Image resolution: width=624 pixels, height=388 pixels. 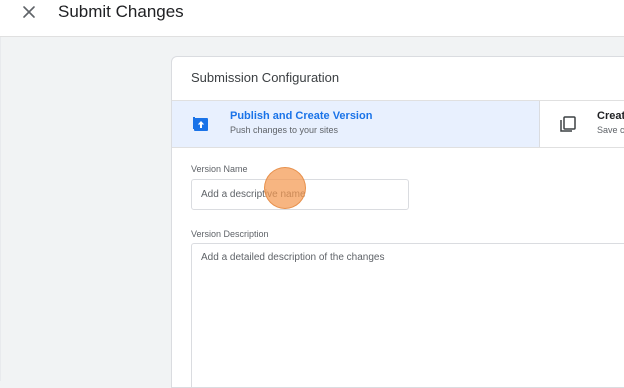 What do you see at coordinates (610, 116) in the screenshot?
I see `option-title: Creat` at bounding box center [610, 116].